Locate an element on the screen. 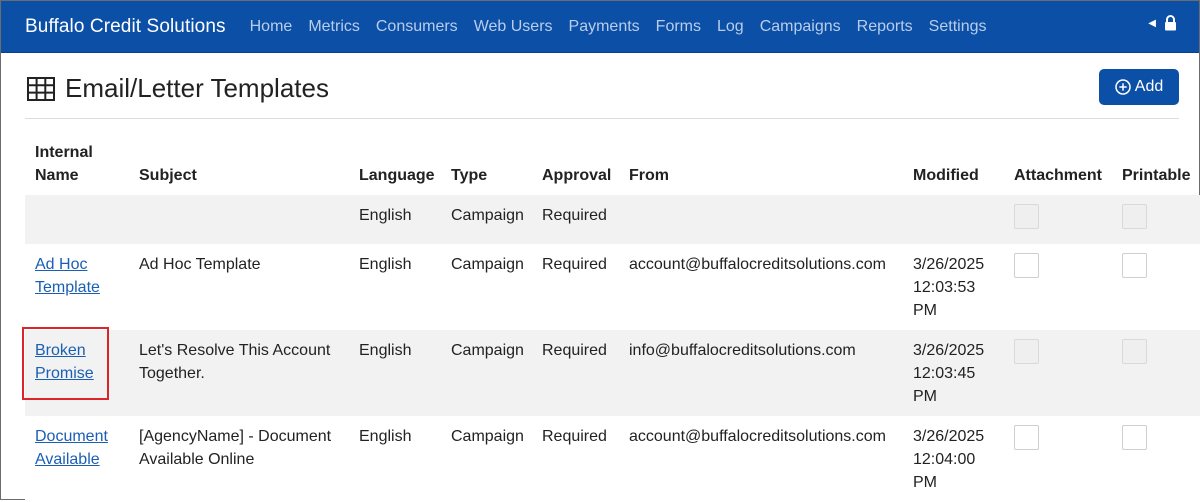 The width and height of the screenshot is (1200, 502). add-button: Add is located at coordinates (1139, 87).